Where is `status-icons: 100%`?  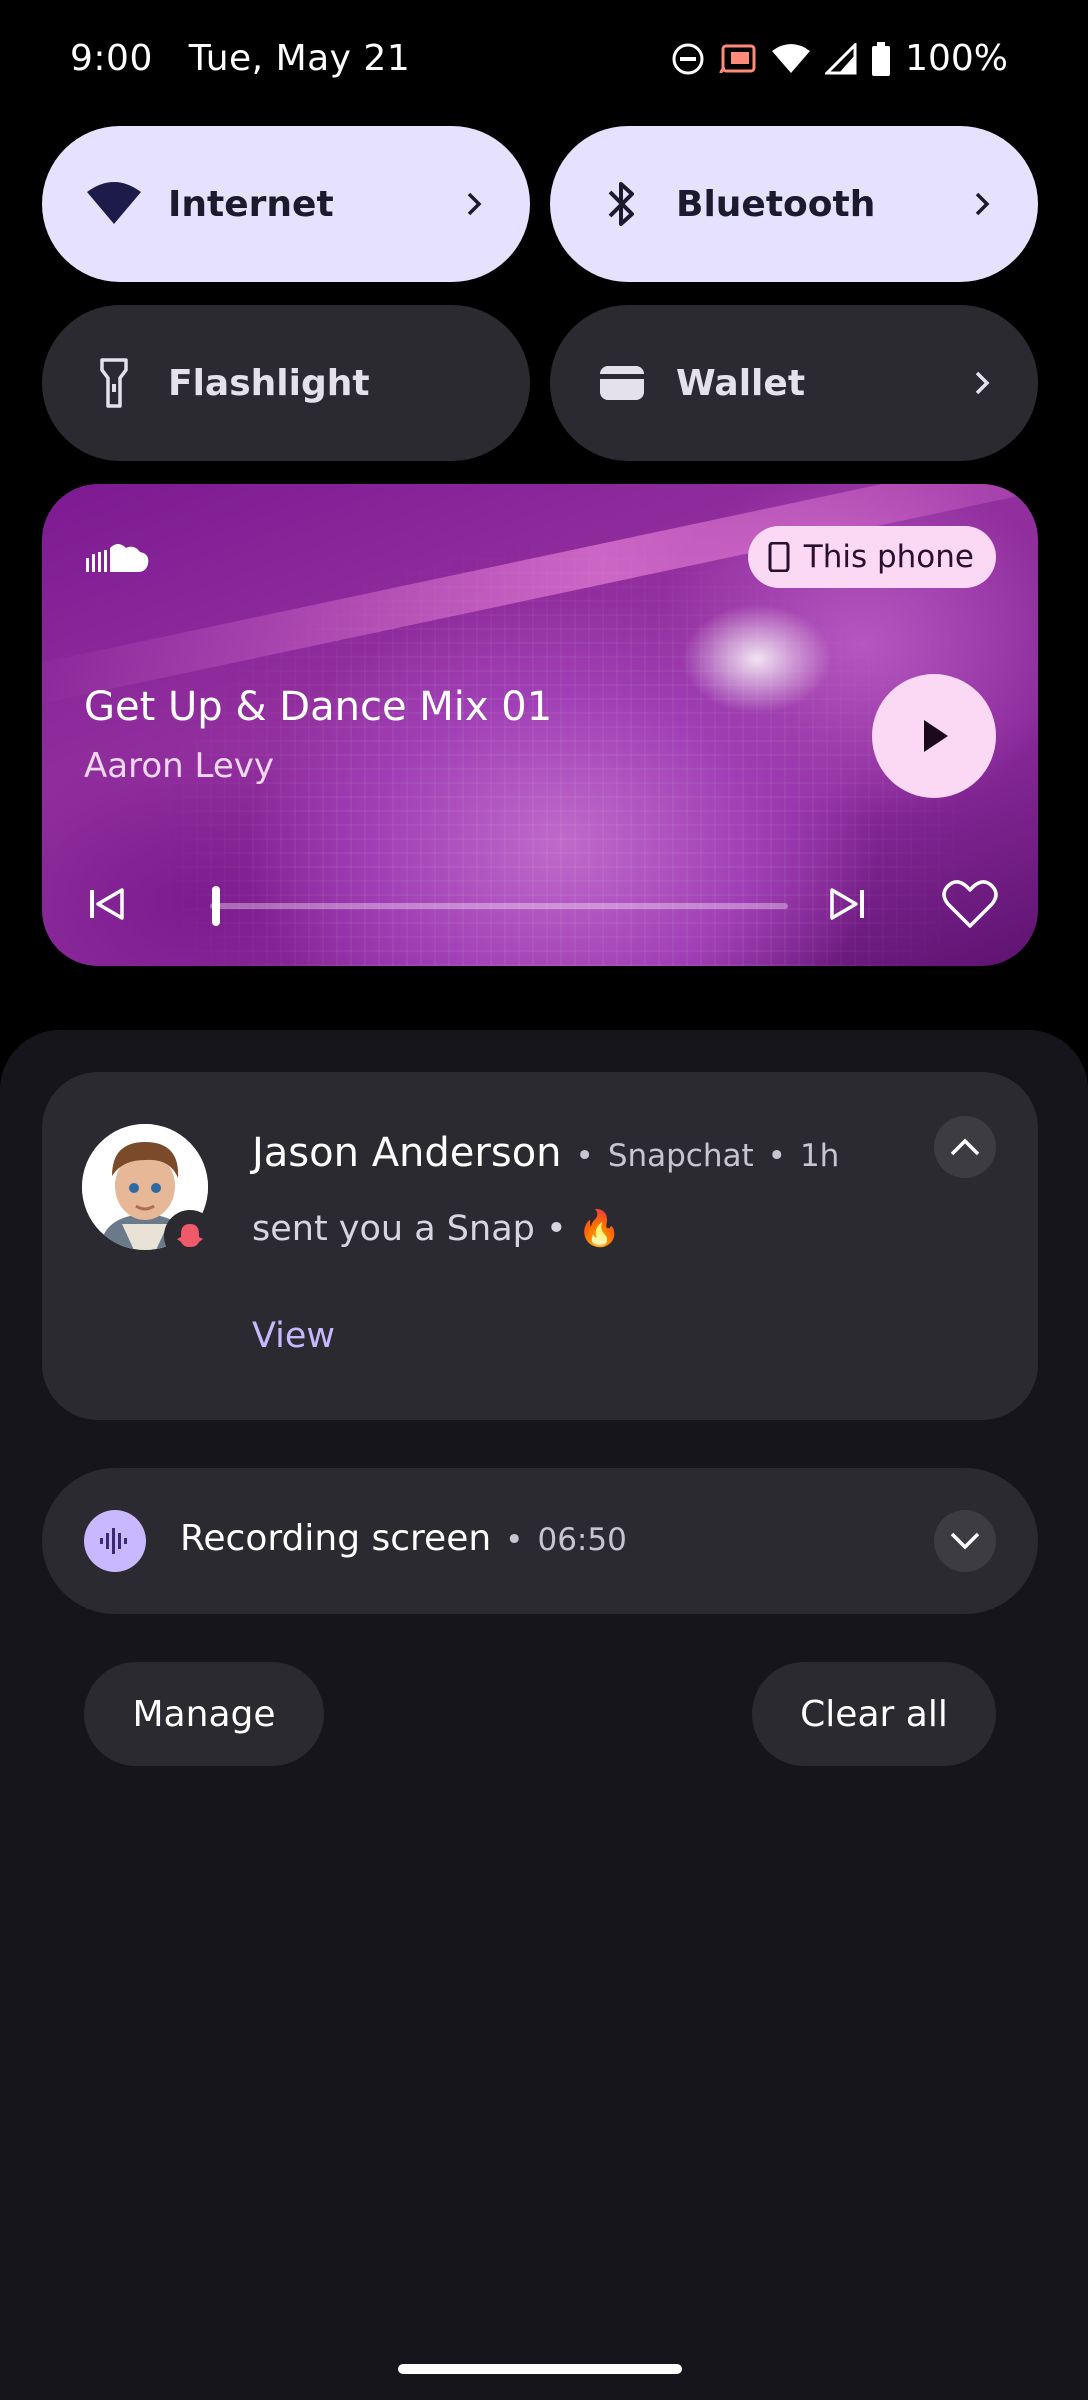 status-icons: 100% is located at coordinates (839, 58).